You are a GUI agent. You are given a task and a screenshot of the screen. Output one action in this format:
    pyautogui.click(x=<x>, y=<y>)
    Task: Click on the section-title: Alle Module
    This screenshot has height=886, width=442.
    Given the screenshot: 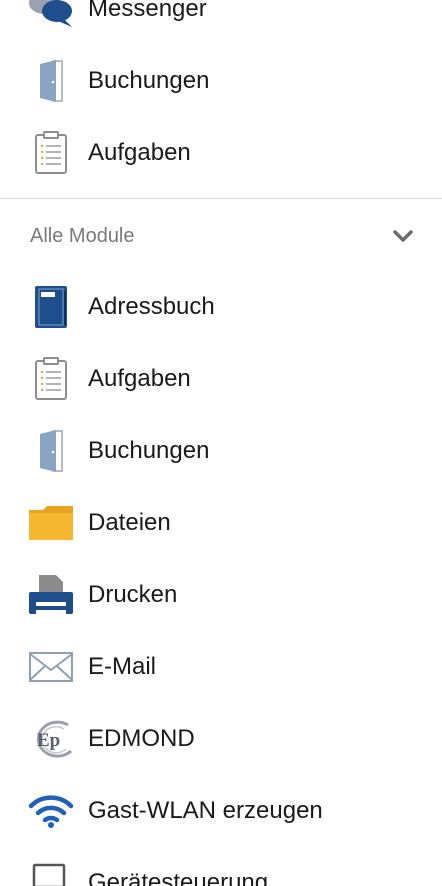 What is the action you would take?
    pyautogui.click(x=82, y=235)
    